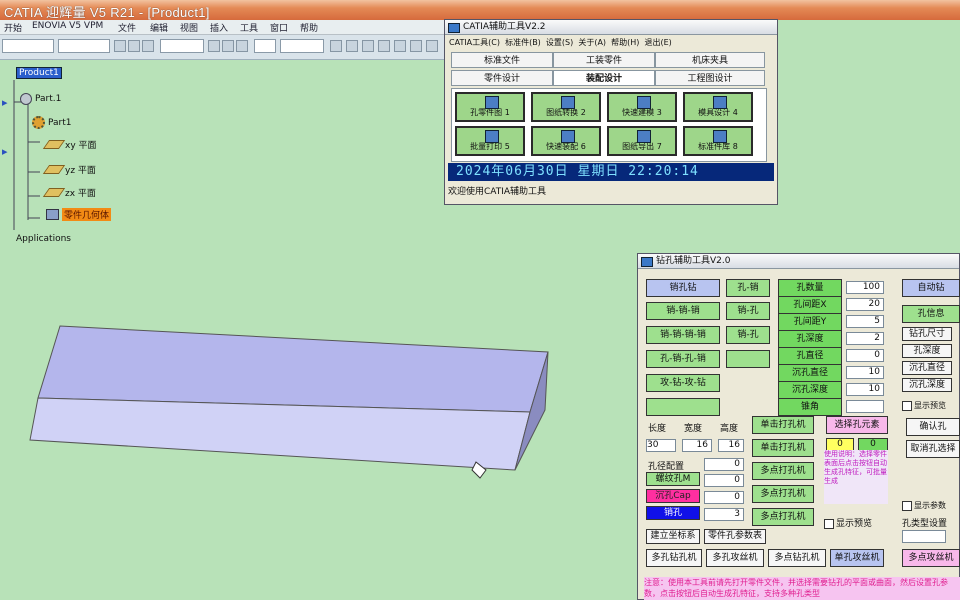  What do you see at coordinates (39, 73) in the screenshot?
I see `tree-root-label: Product1` at bounding box center [39, 73].